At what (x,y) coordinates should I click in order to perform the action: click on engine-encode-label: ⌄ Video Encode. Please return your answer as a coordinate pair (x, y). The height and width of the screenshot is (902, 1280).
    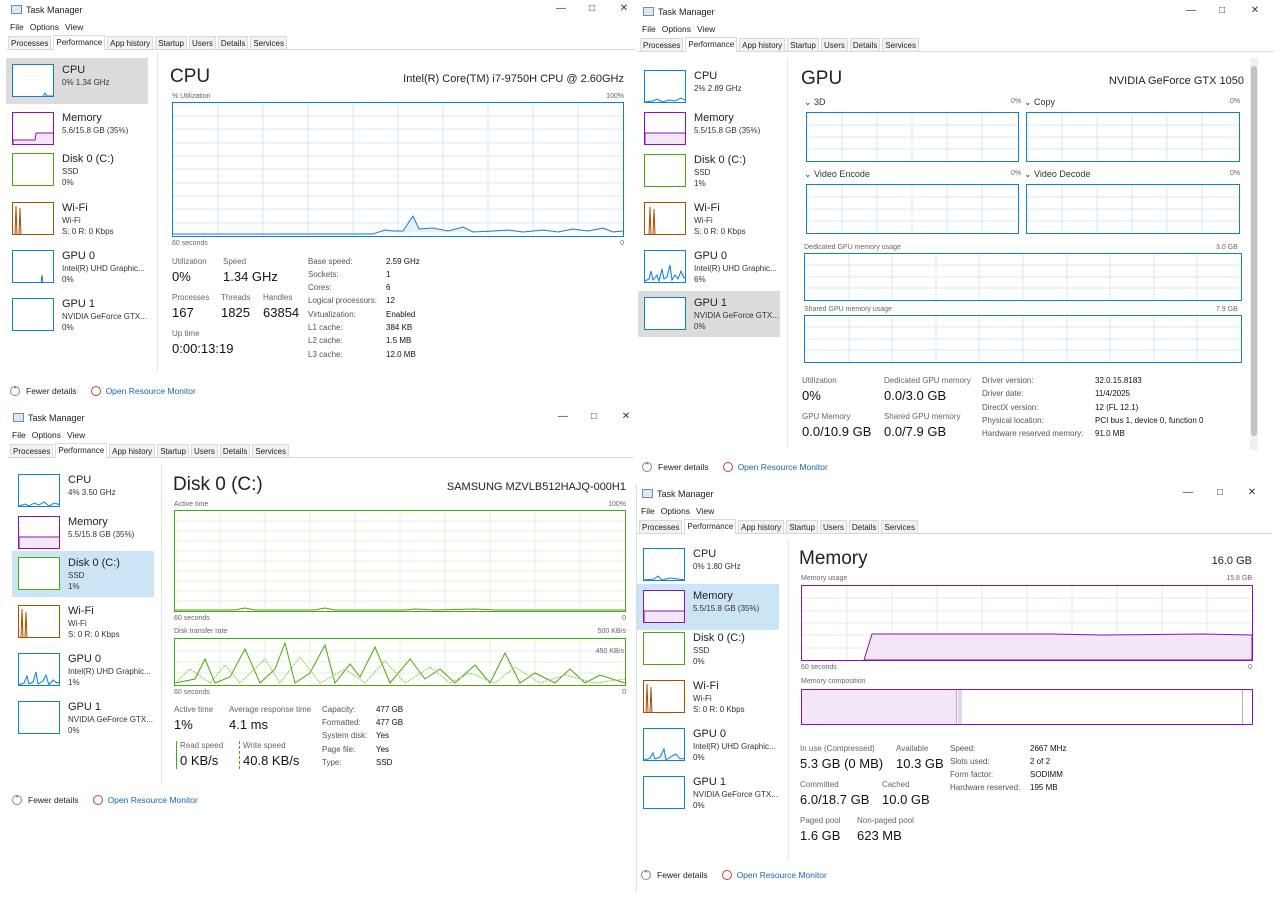
    Looking at the image, I should click on (837, 174).